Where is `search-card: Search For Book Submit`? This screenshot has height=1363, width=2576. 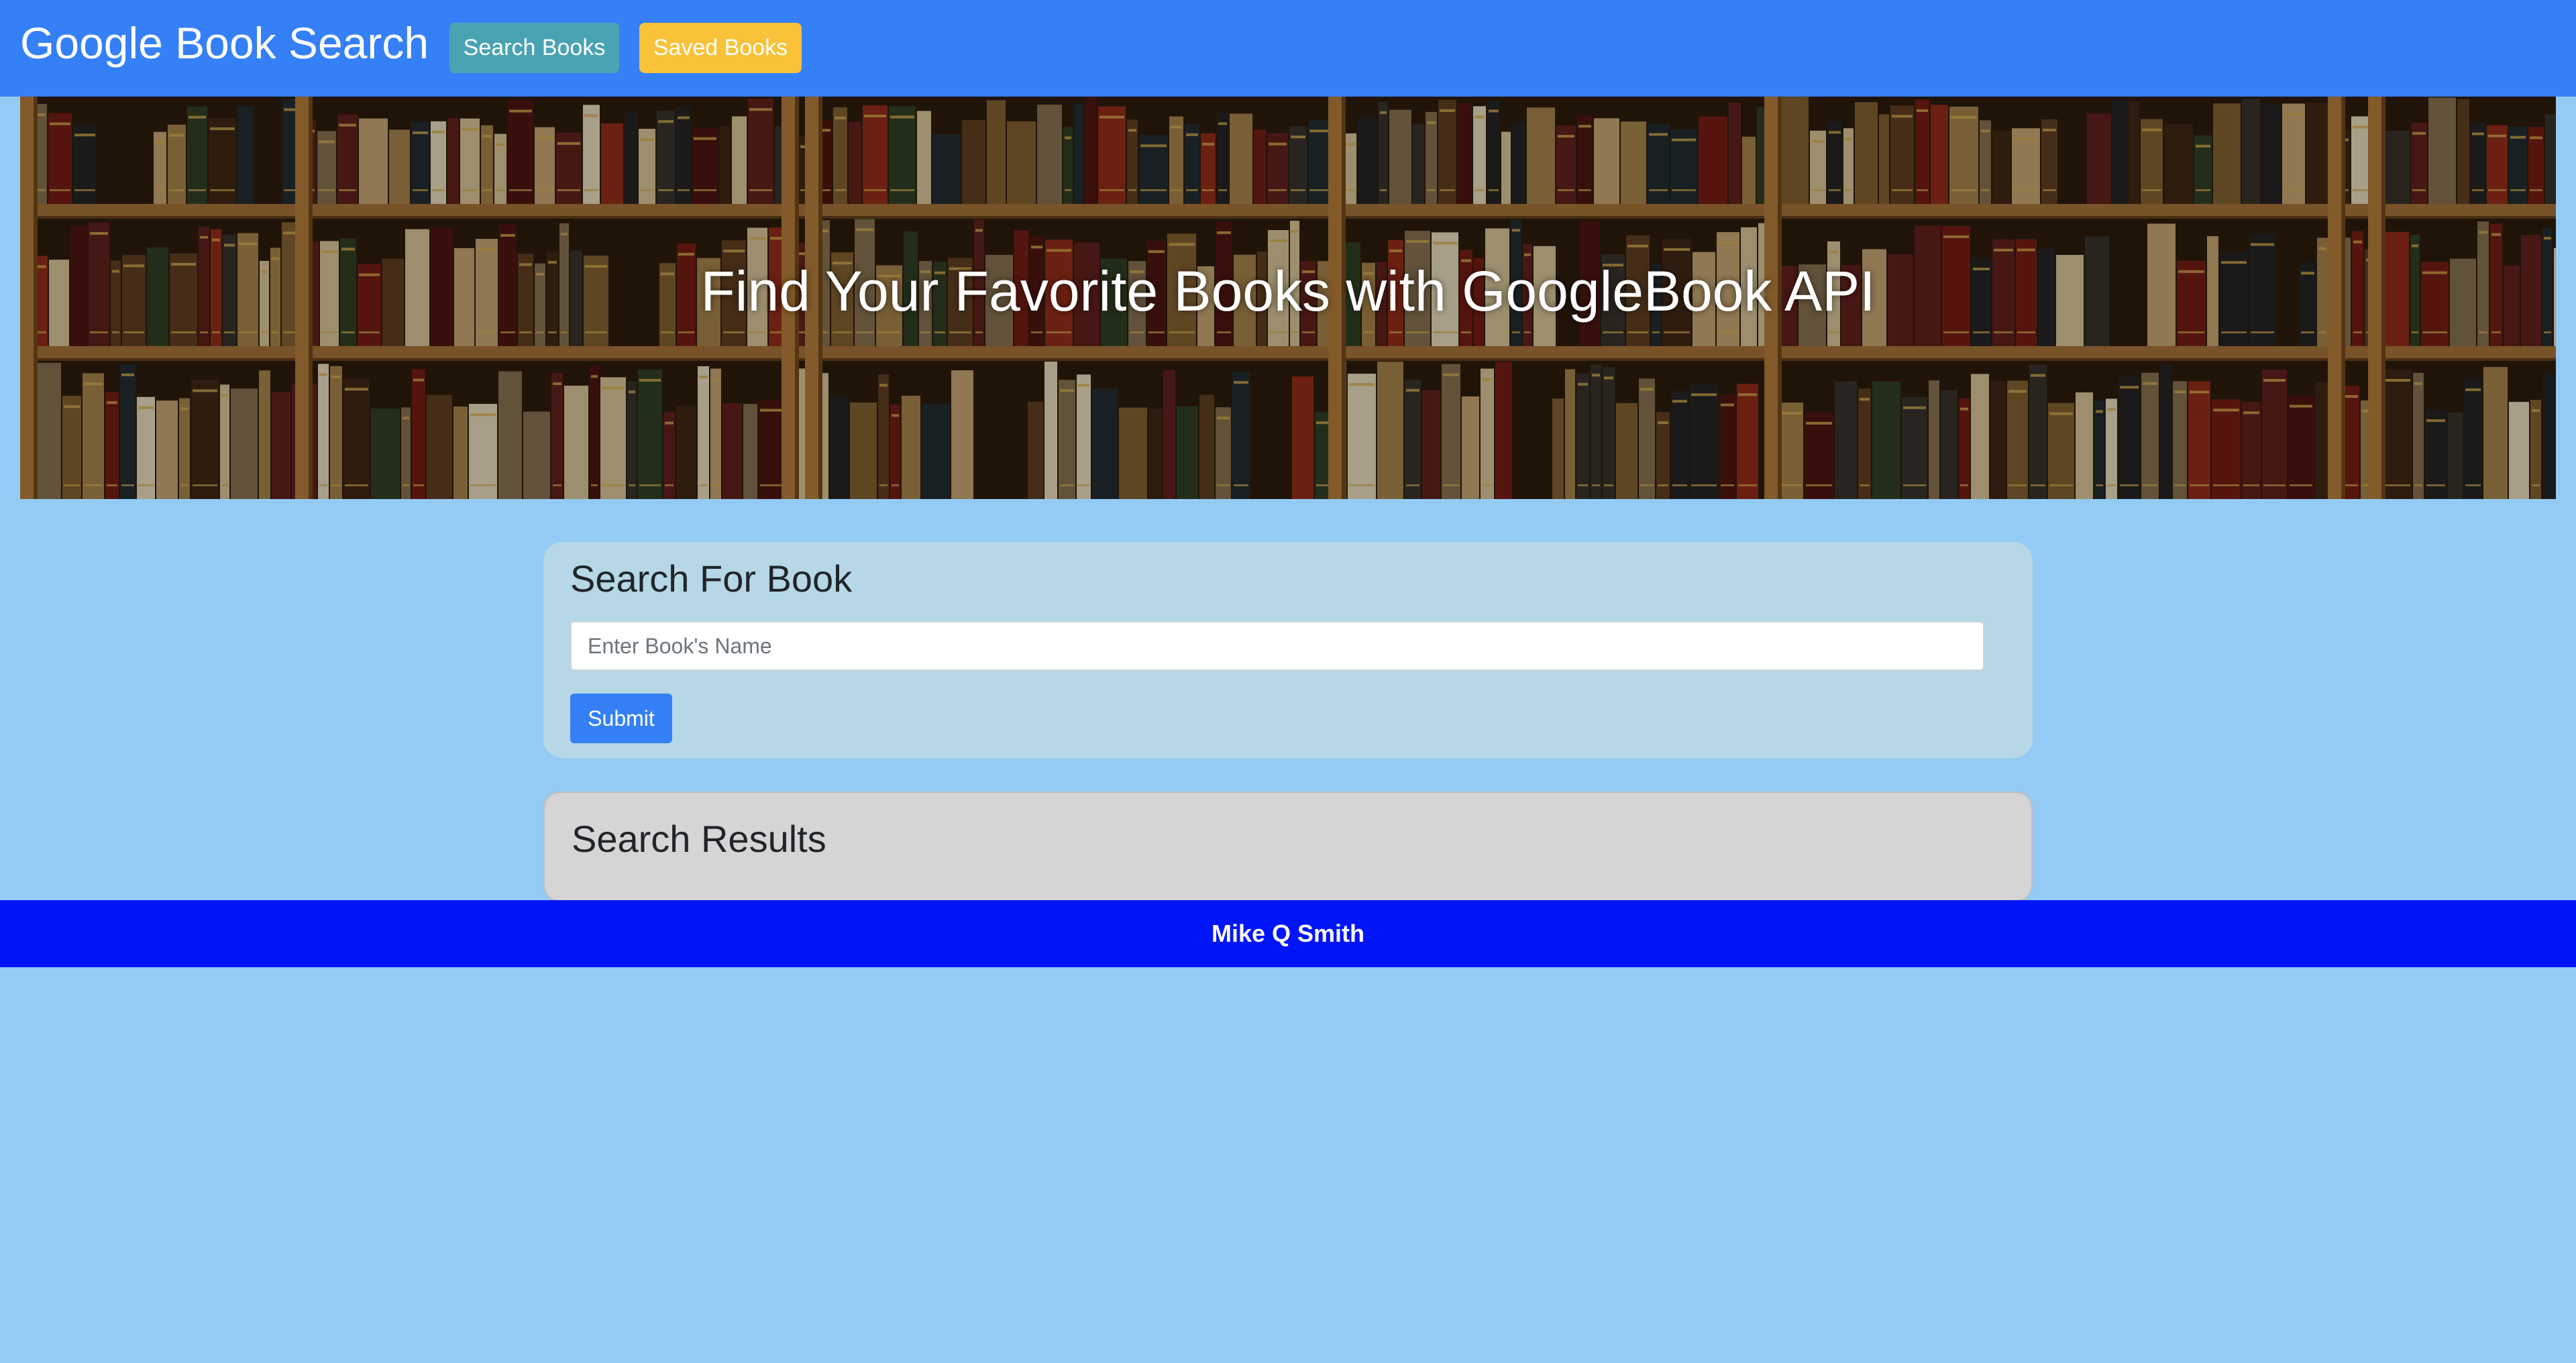
search-card: Search For Book Submit is located at coordinates (1288, 650).